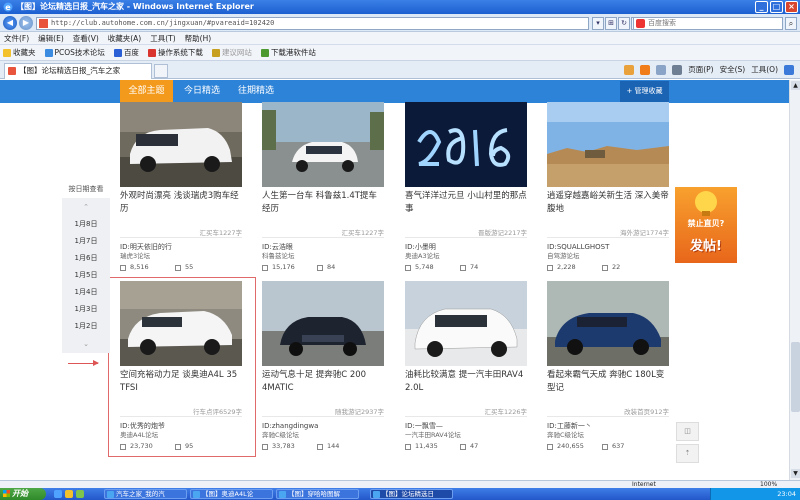  What do you see at coordinates (644, 91) in the screenshot?
I see `manage-favorites-button: + 管理收藏` at bounding box center [644, 91].